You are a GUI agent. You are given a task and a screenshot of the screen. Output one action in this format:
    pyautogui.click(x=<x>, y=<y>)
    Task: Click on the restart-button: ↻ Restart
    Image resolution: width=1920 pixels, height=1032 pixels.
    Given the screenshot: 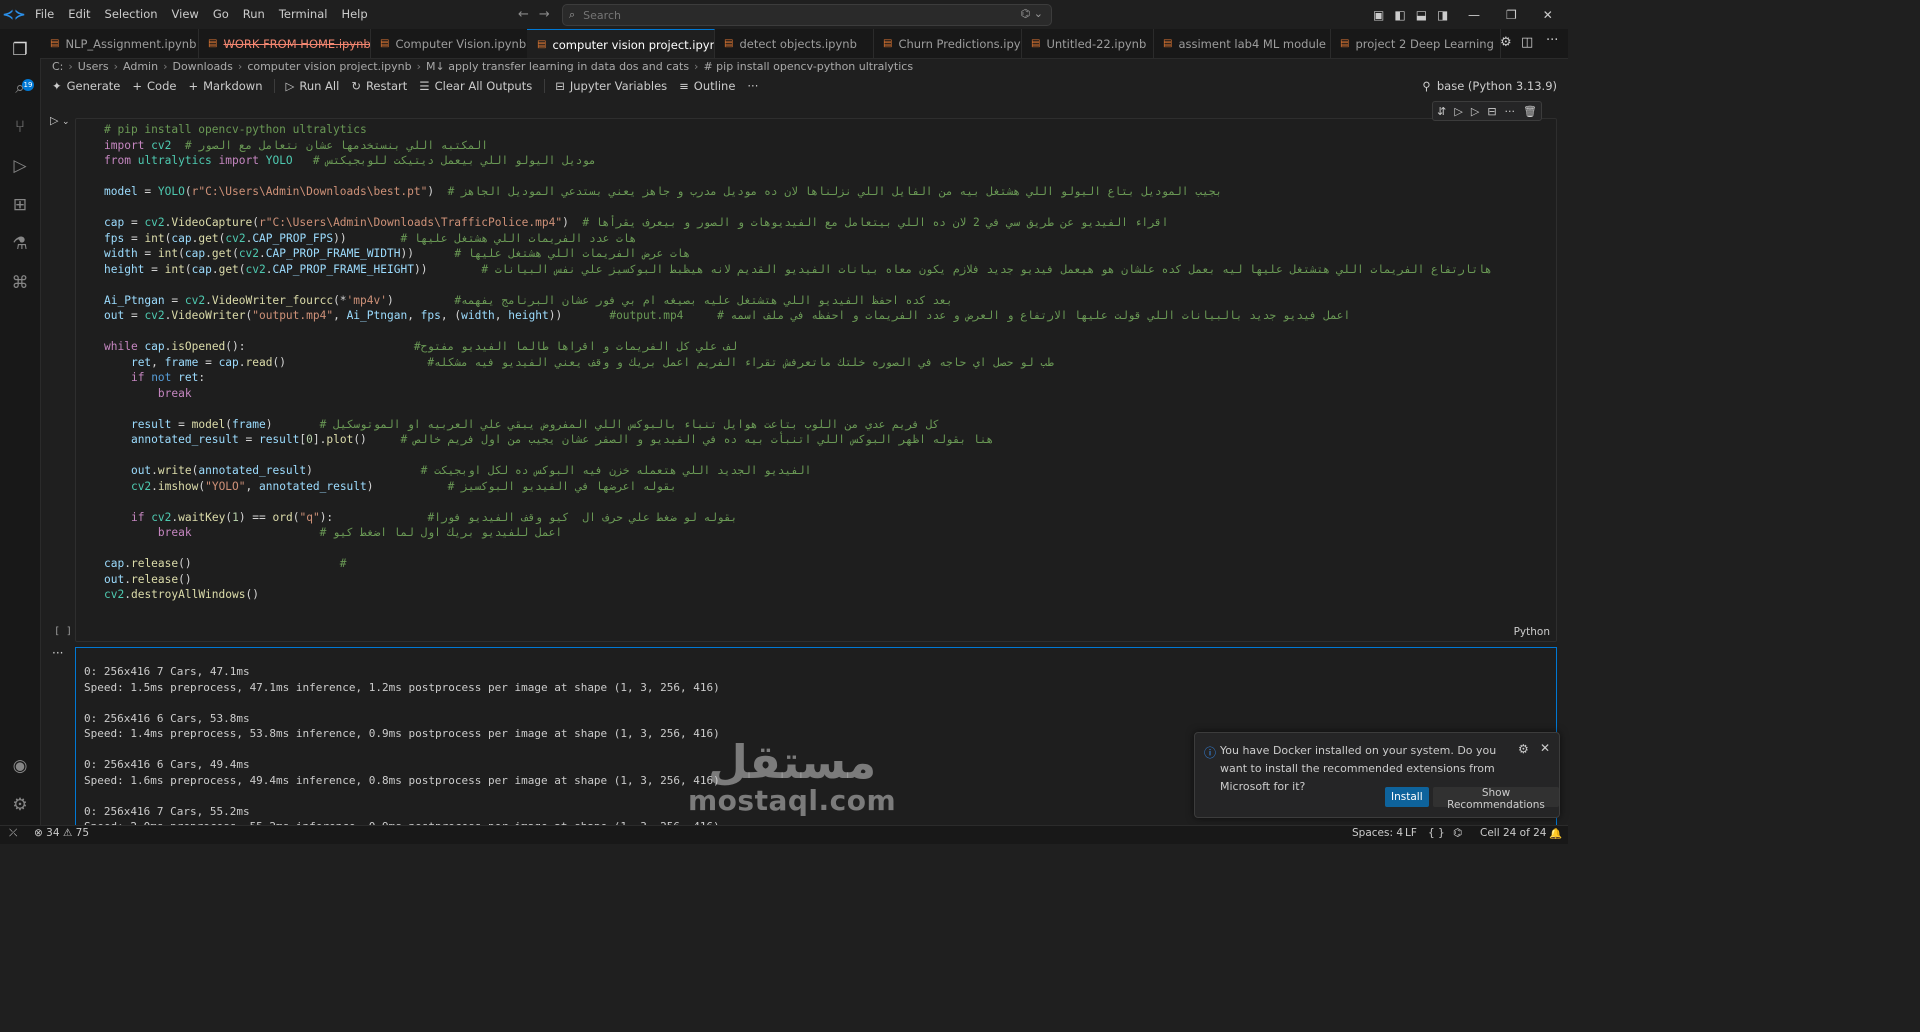 What is the action you would take?
    pyautogui.click(x=379, y=86)
    